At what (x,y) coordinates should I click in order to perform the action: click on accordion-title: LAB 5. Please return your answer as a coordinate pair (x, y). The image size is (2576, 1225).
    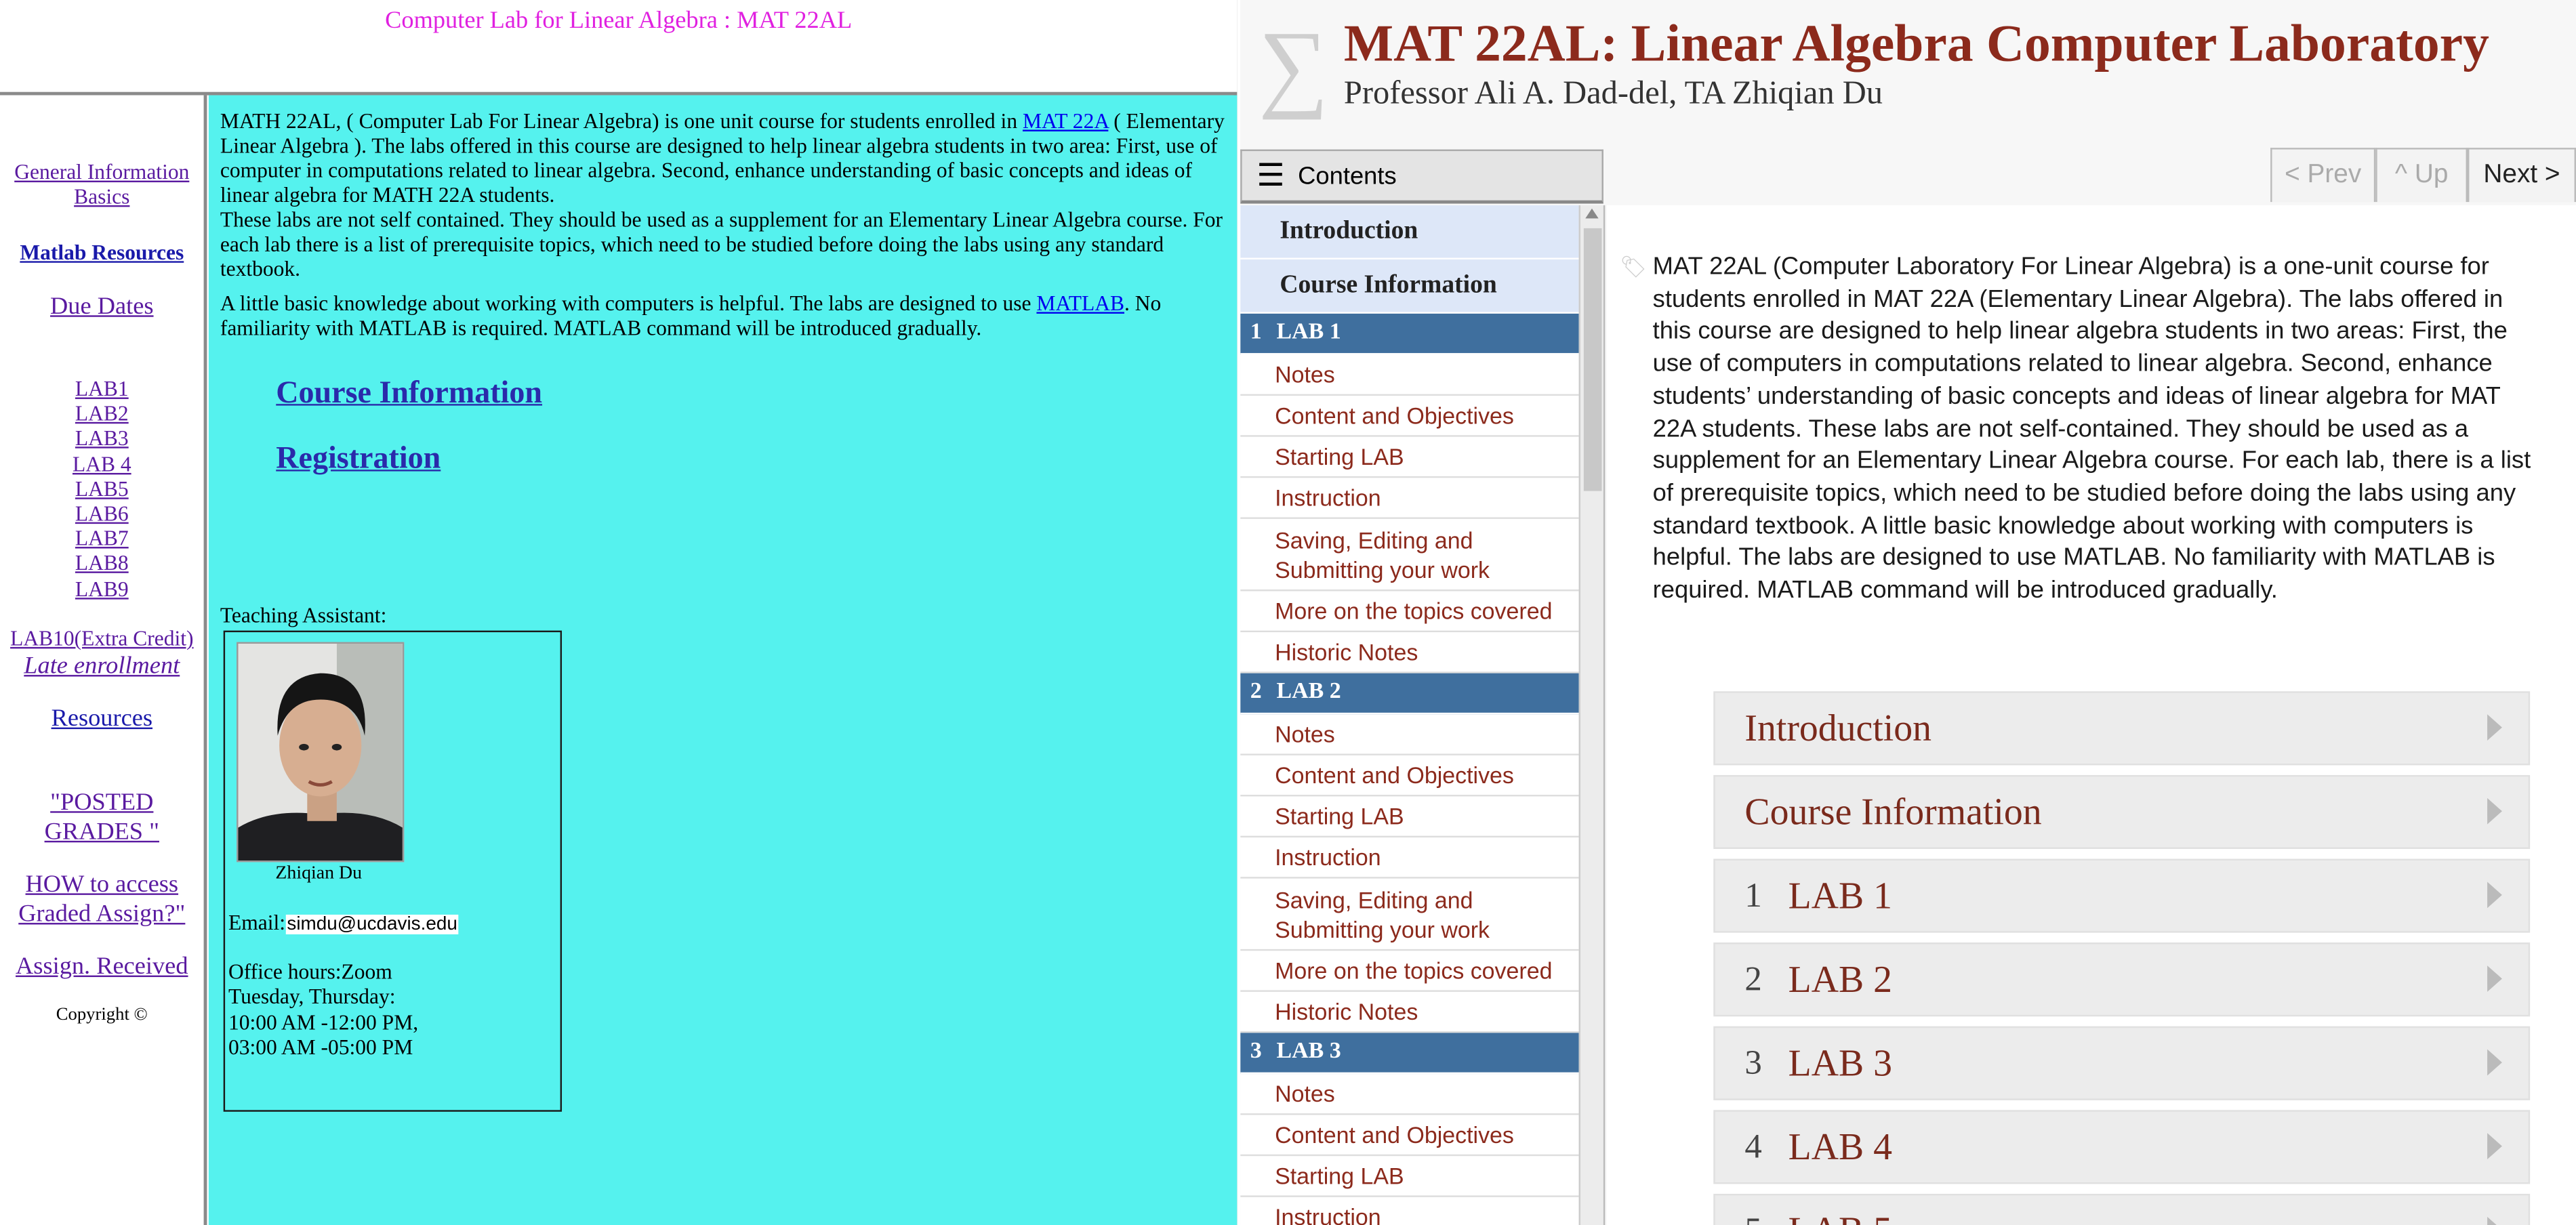
    Looking at the image, I should click on (1840, 1217).